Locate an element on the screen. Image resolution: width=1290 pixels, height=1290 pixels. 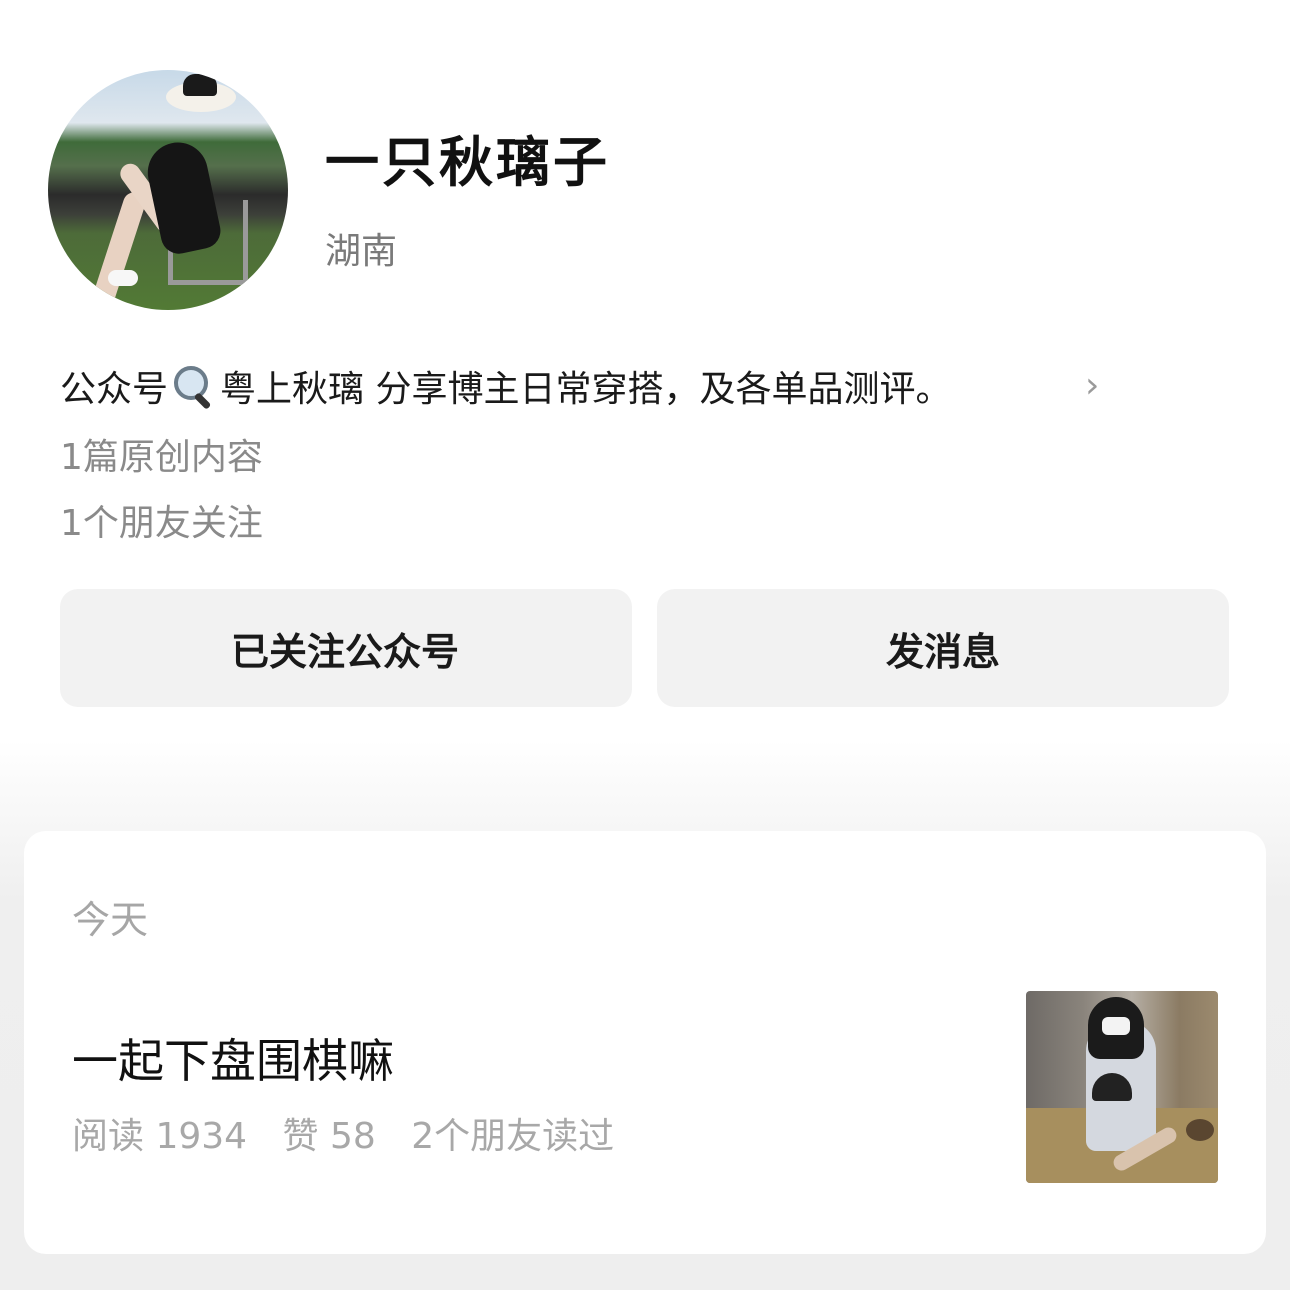
chevron-right-icon: › is located at coordinates (1092, 385).